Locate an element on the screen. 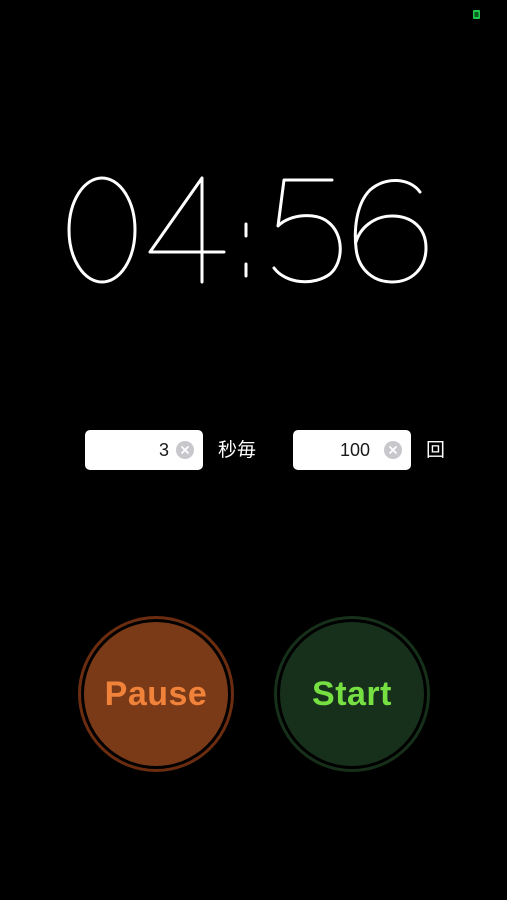  interval-clear-button is located at coordinates (185, 450).